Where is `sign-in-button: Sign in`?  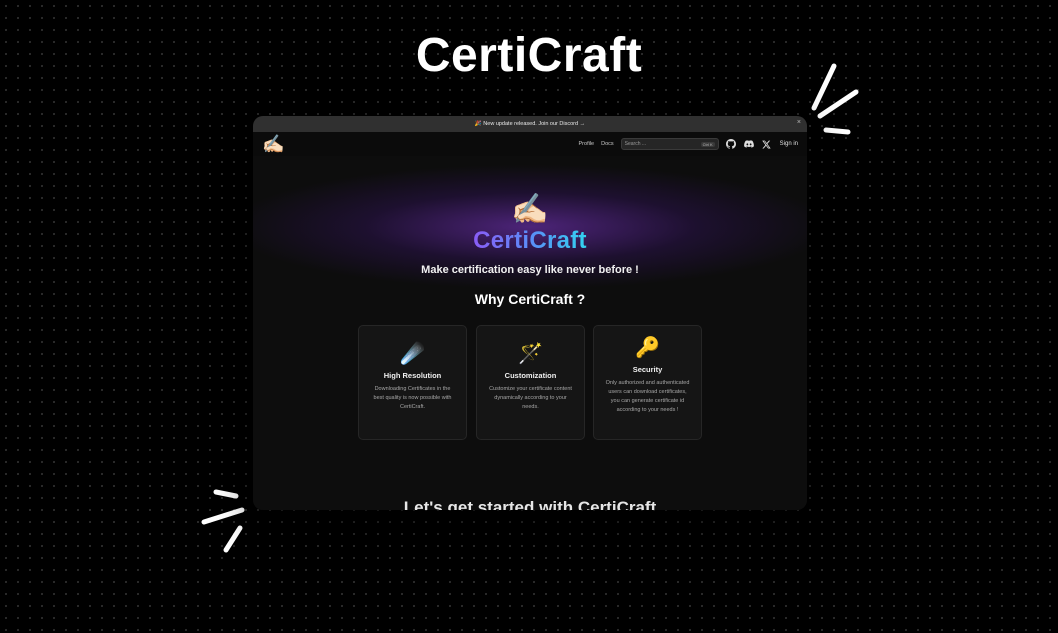
sign-in-button: Sign in is located at coordinates (789, 144).